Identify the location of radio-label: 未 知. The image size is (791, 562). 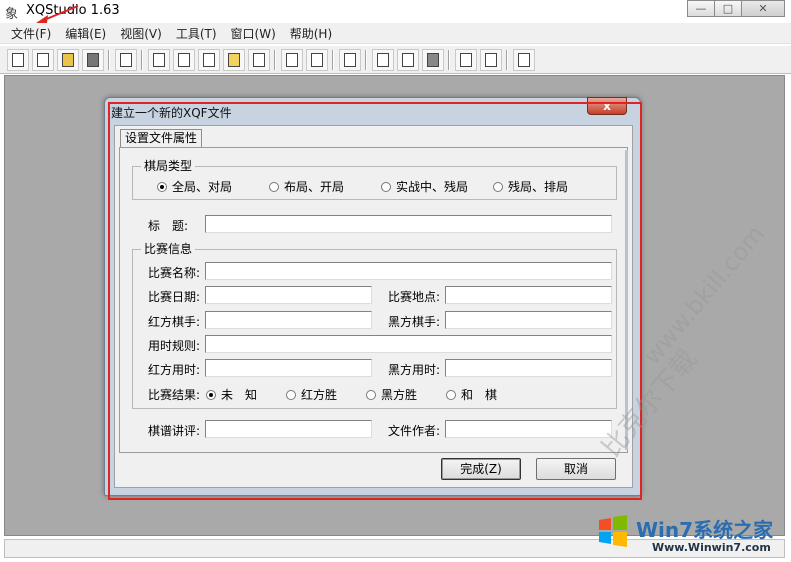
(239, 395).